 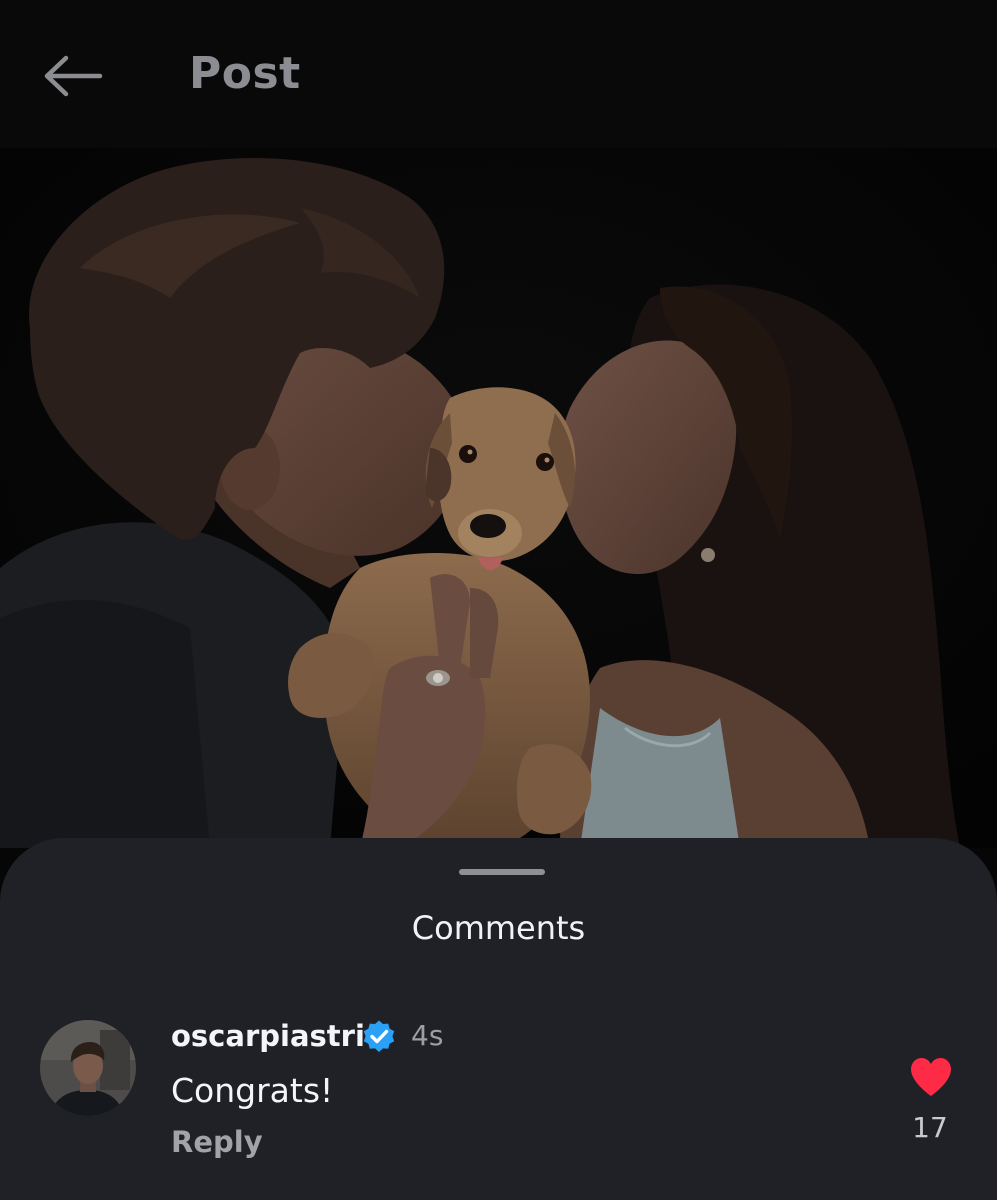 I want to click on arrow-left-icon, so click(x=73, y=76).